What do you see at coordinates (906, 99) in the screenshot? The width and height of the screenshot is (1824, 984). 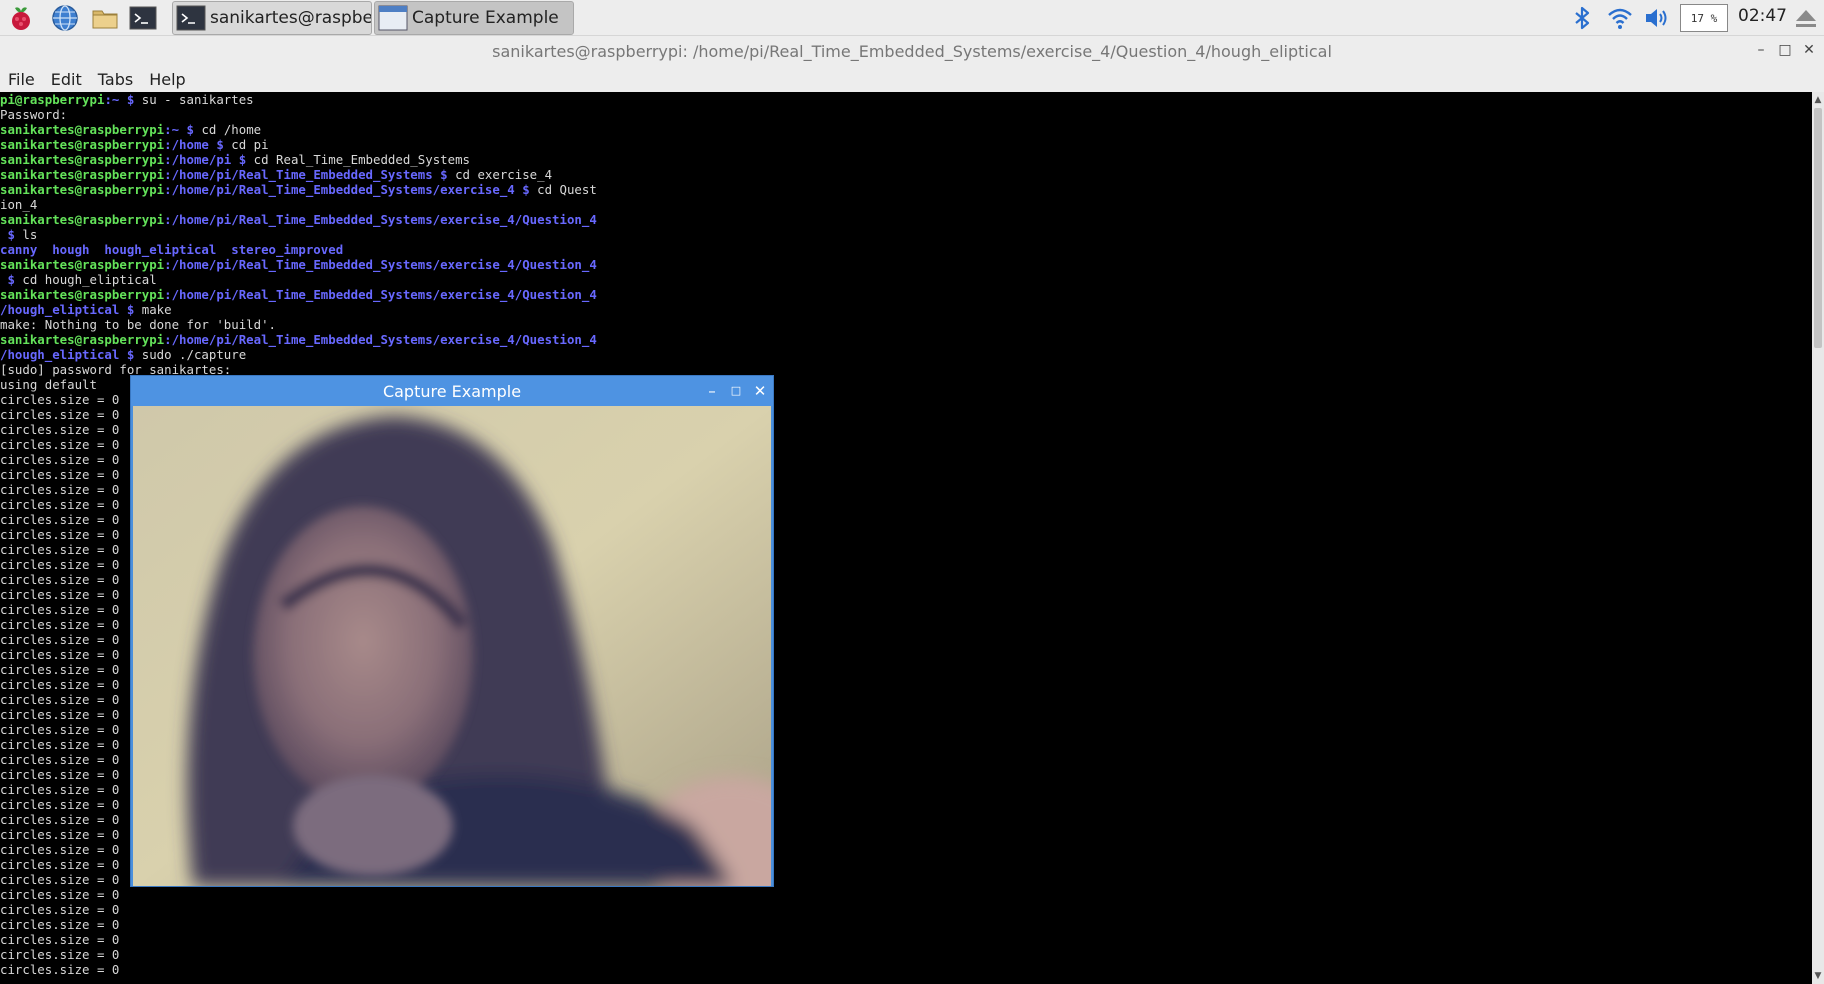 I see `terminal-line: pi@raspberrypi:~ $ su - sanikartes` at bounding box center [906, 99].